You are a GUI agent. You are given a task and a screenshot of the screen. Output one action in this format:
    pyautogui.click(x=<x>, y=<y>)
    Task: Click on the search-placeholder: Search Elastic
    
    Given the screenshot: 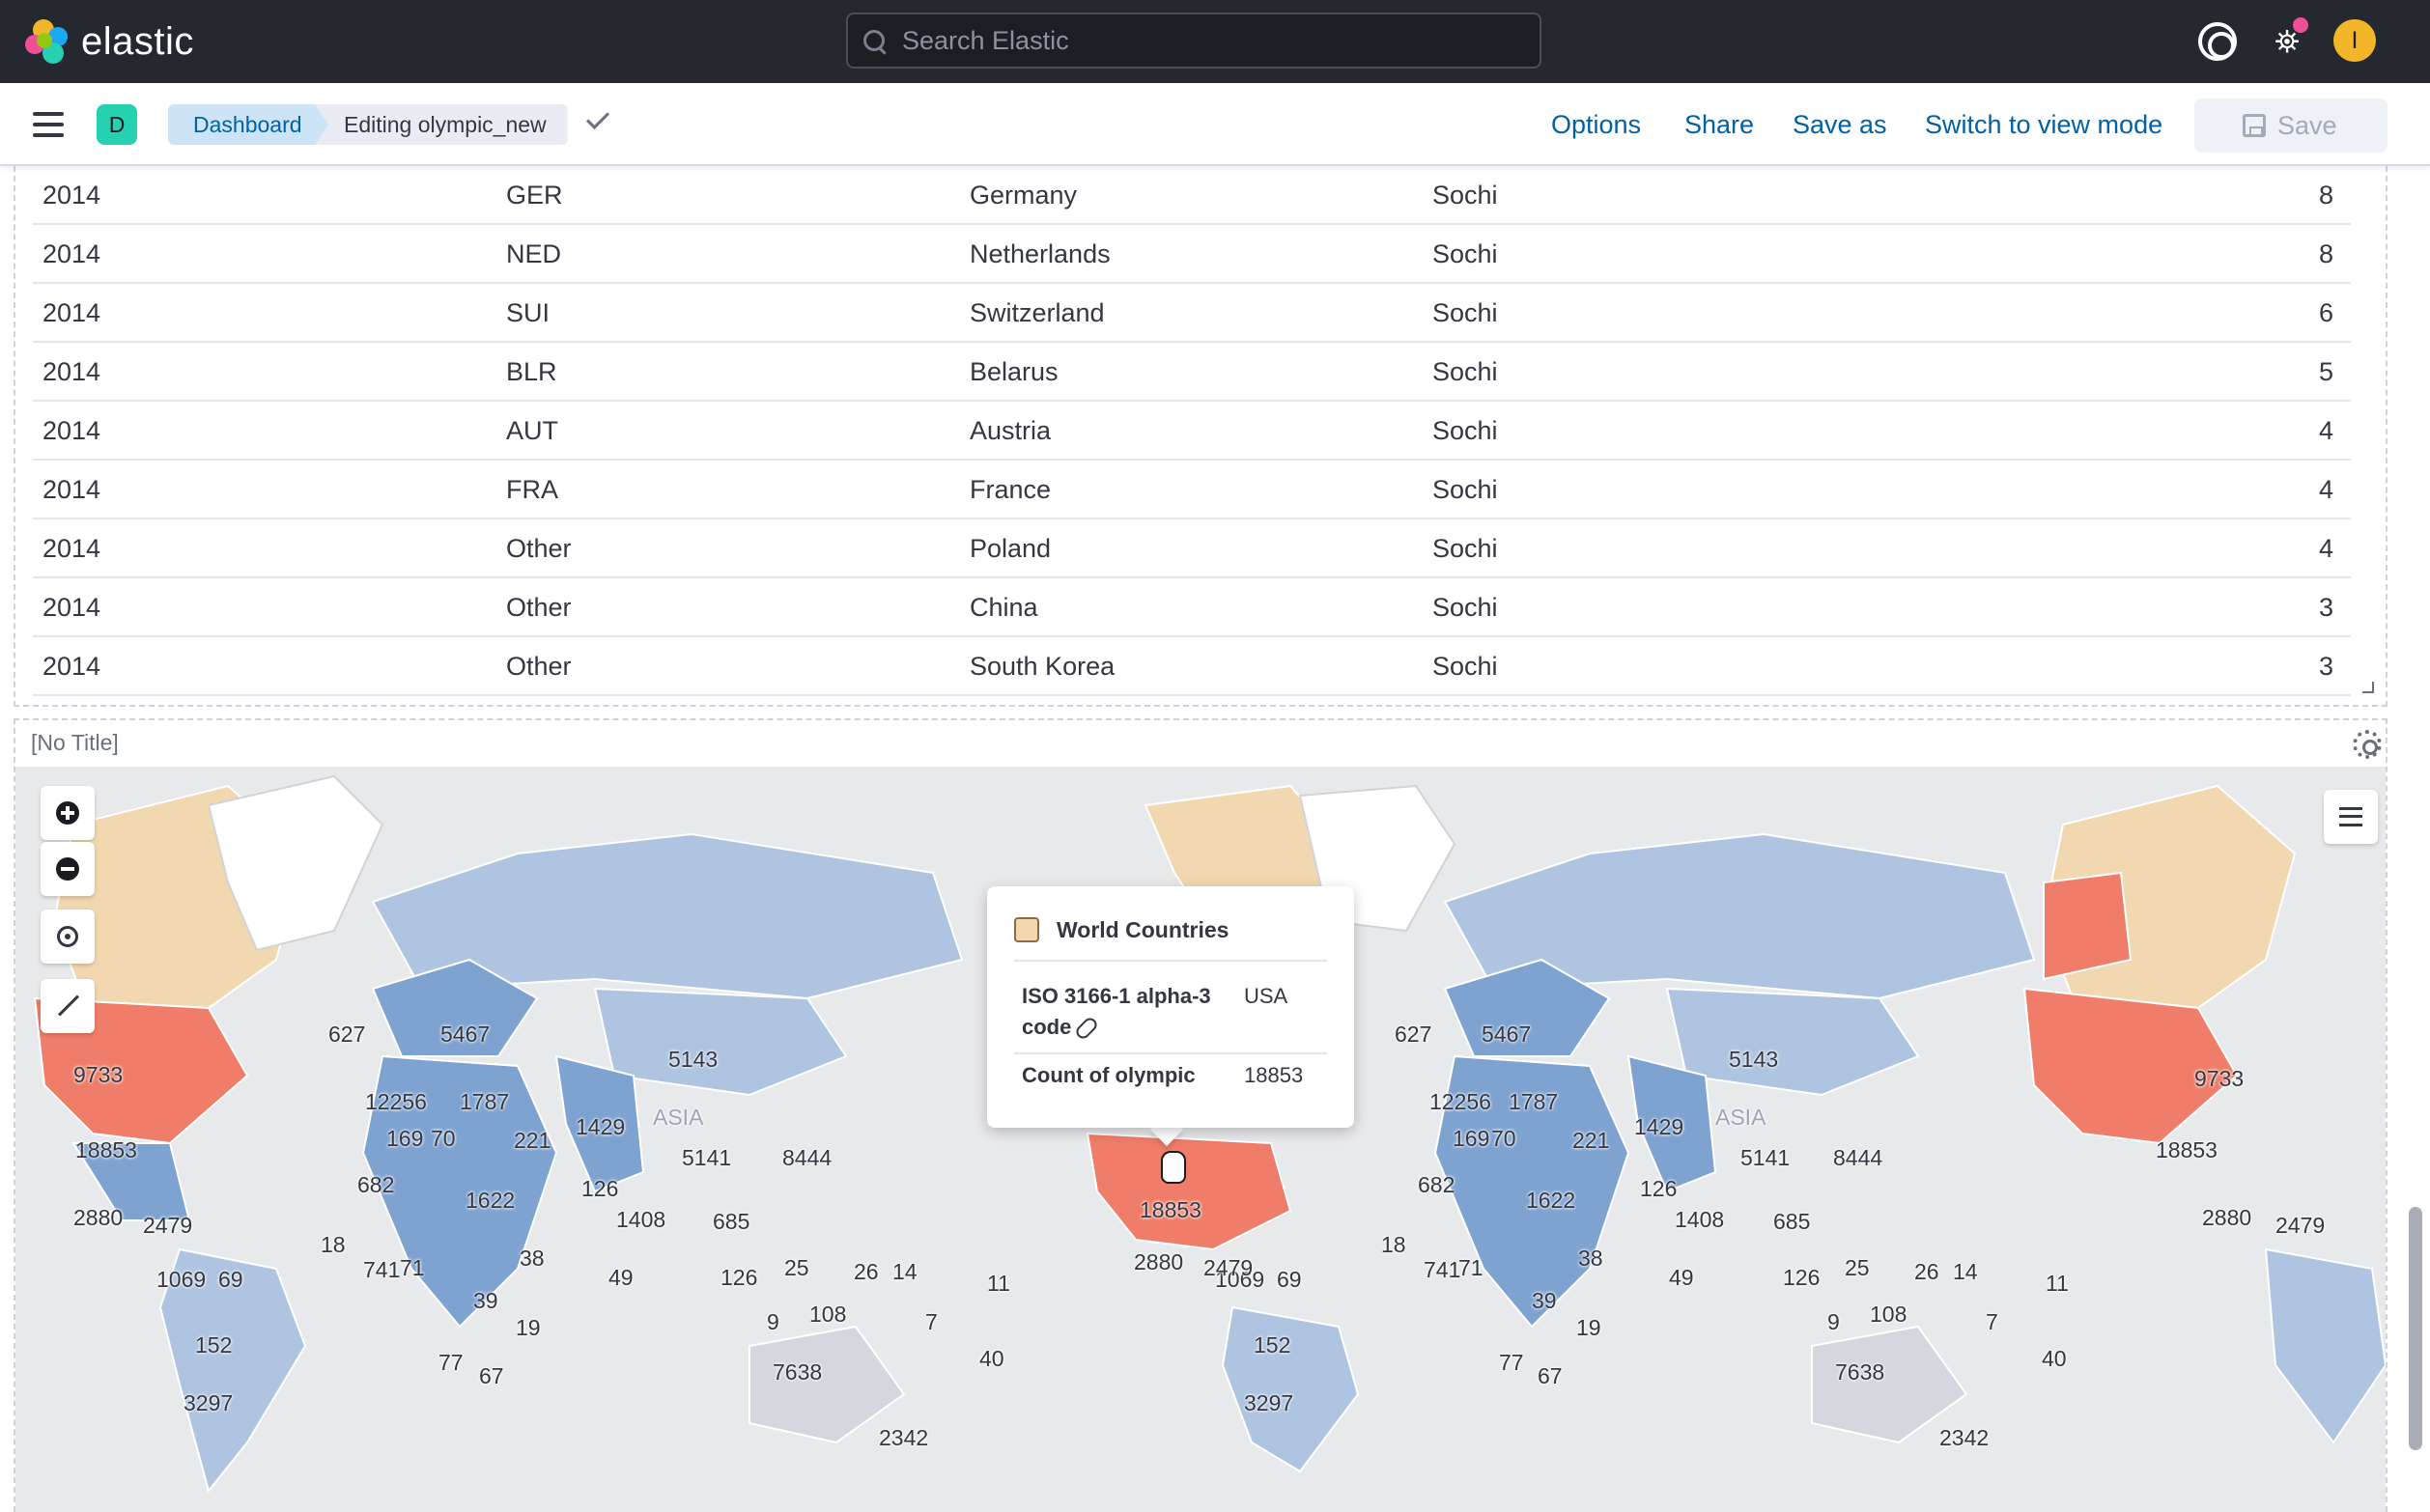 What is the action you would take?
    pyautogui.click(x=985, y=40)
    